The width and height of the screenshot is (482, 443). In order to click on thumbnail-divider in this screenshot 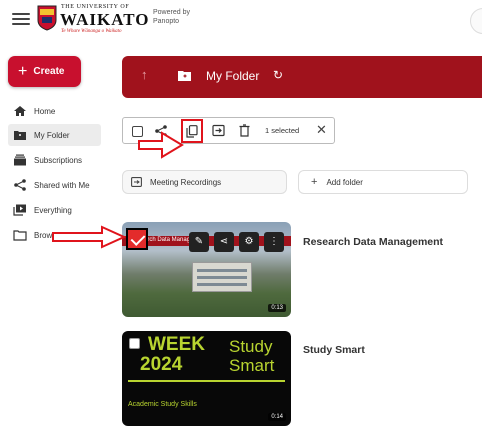, I will do `click(206, 381)`.